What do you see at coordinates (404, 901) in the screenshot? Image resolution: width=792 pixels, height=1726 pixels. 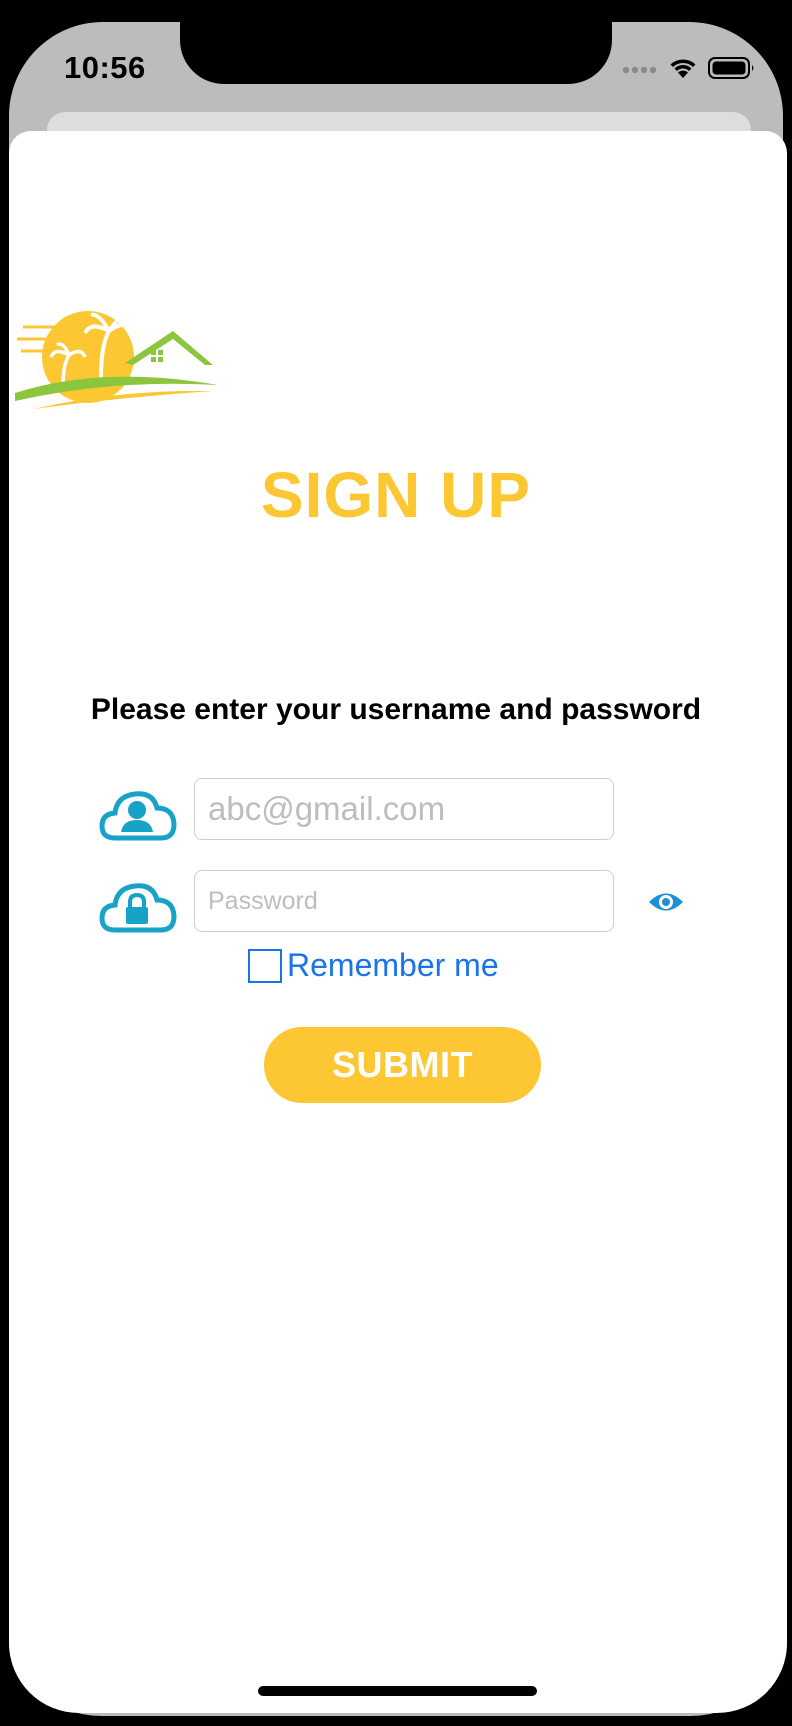 I see `password-field` at bounding box center [404, 901].